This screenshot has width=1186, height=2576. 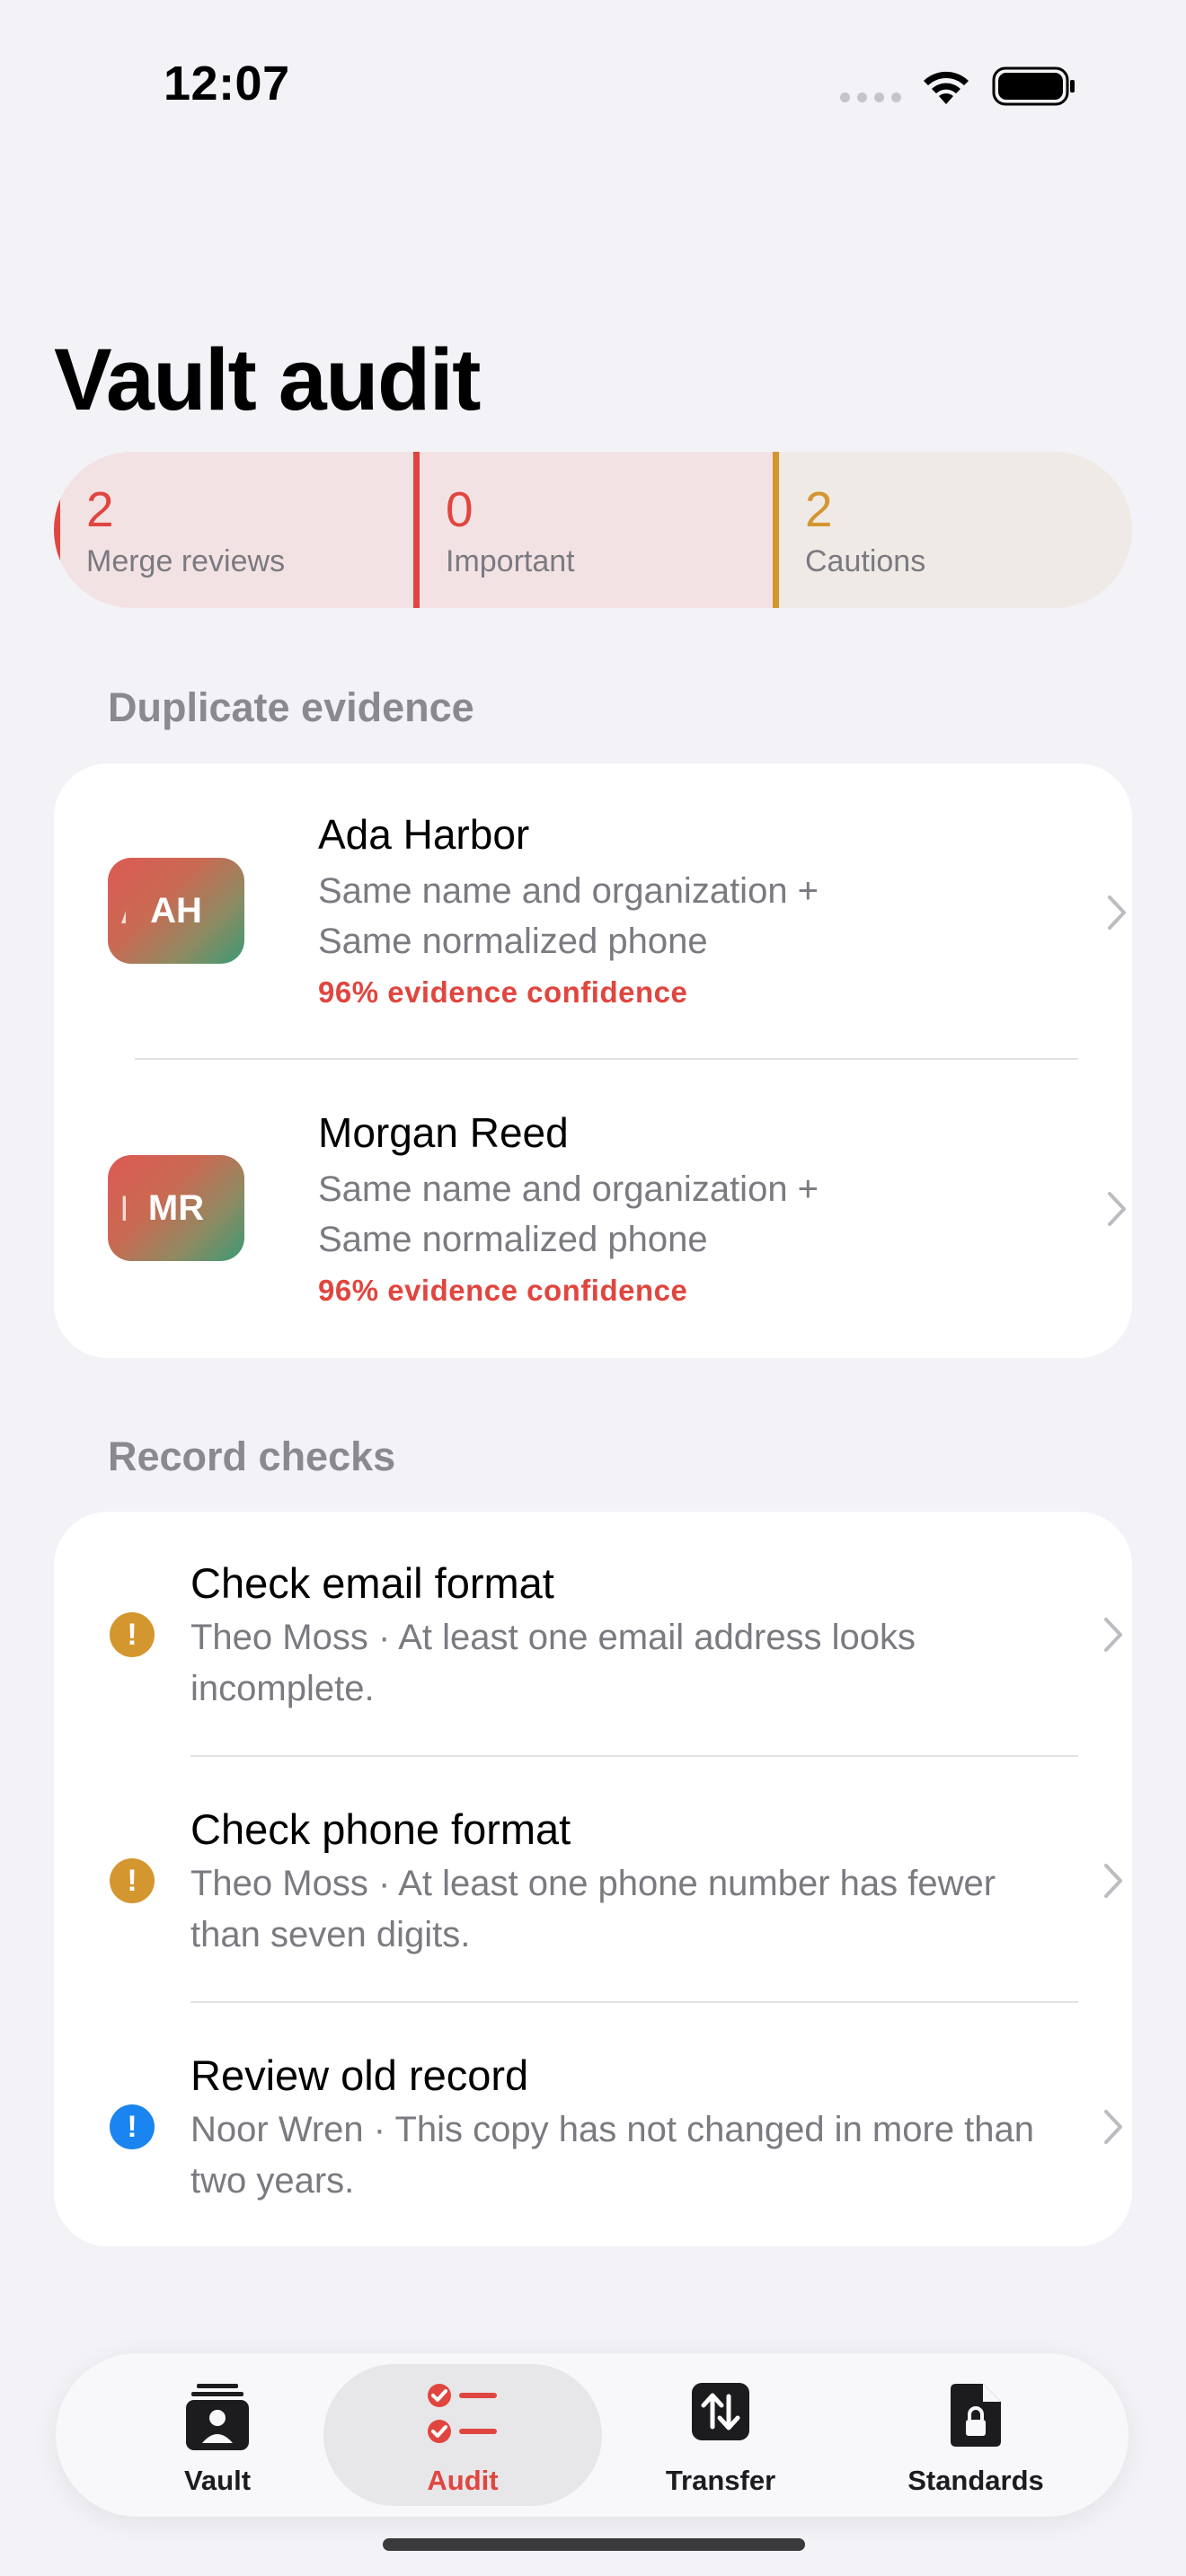 I want to click on cellular-signal-icon, so click(x=870, y=97).